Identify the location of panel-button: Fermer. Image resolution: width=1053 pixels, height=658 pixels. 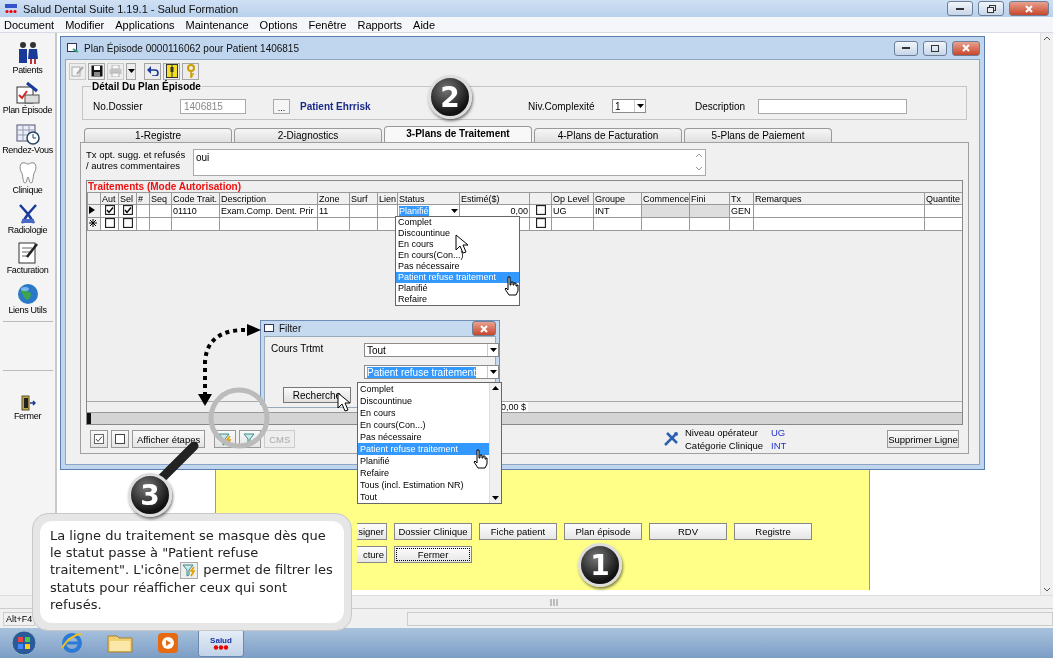
(433, 554).